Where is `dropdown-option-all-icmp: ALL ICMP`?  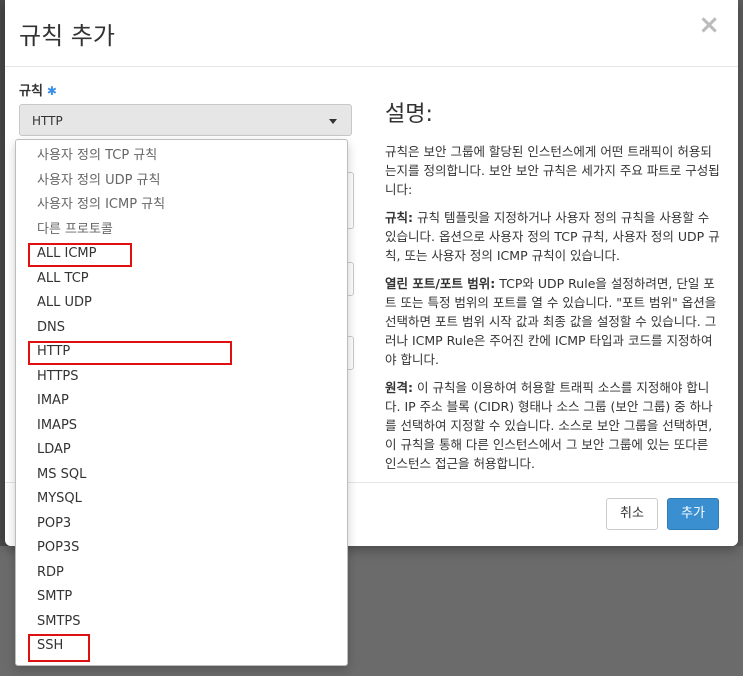 dropdown-option-all-icmp: ALL ICMP is located at coordinates (181, 254).